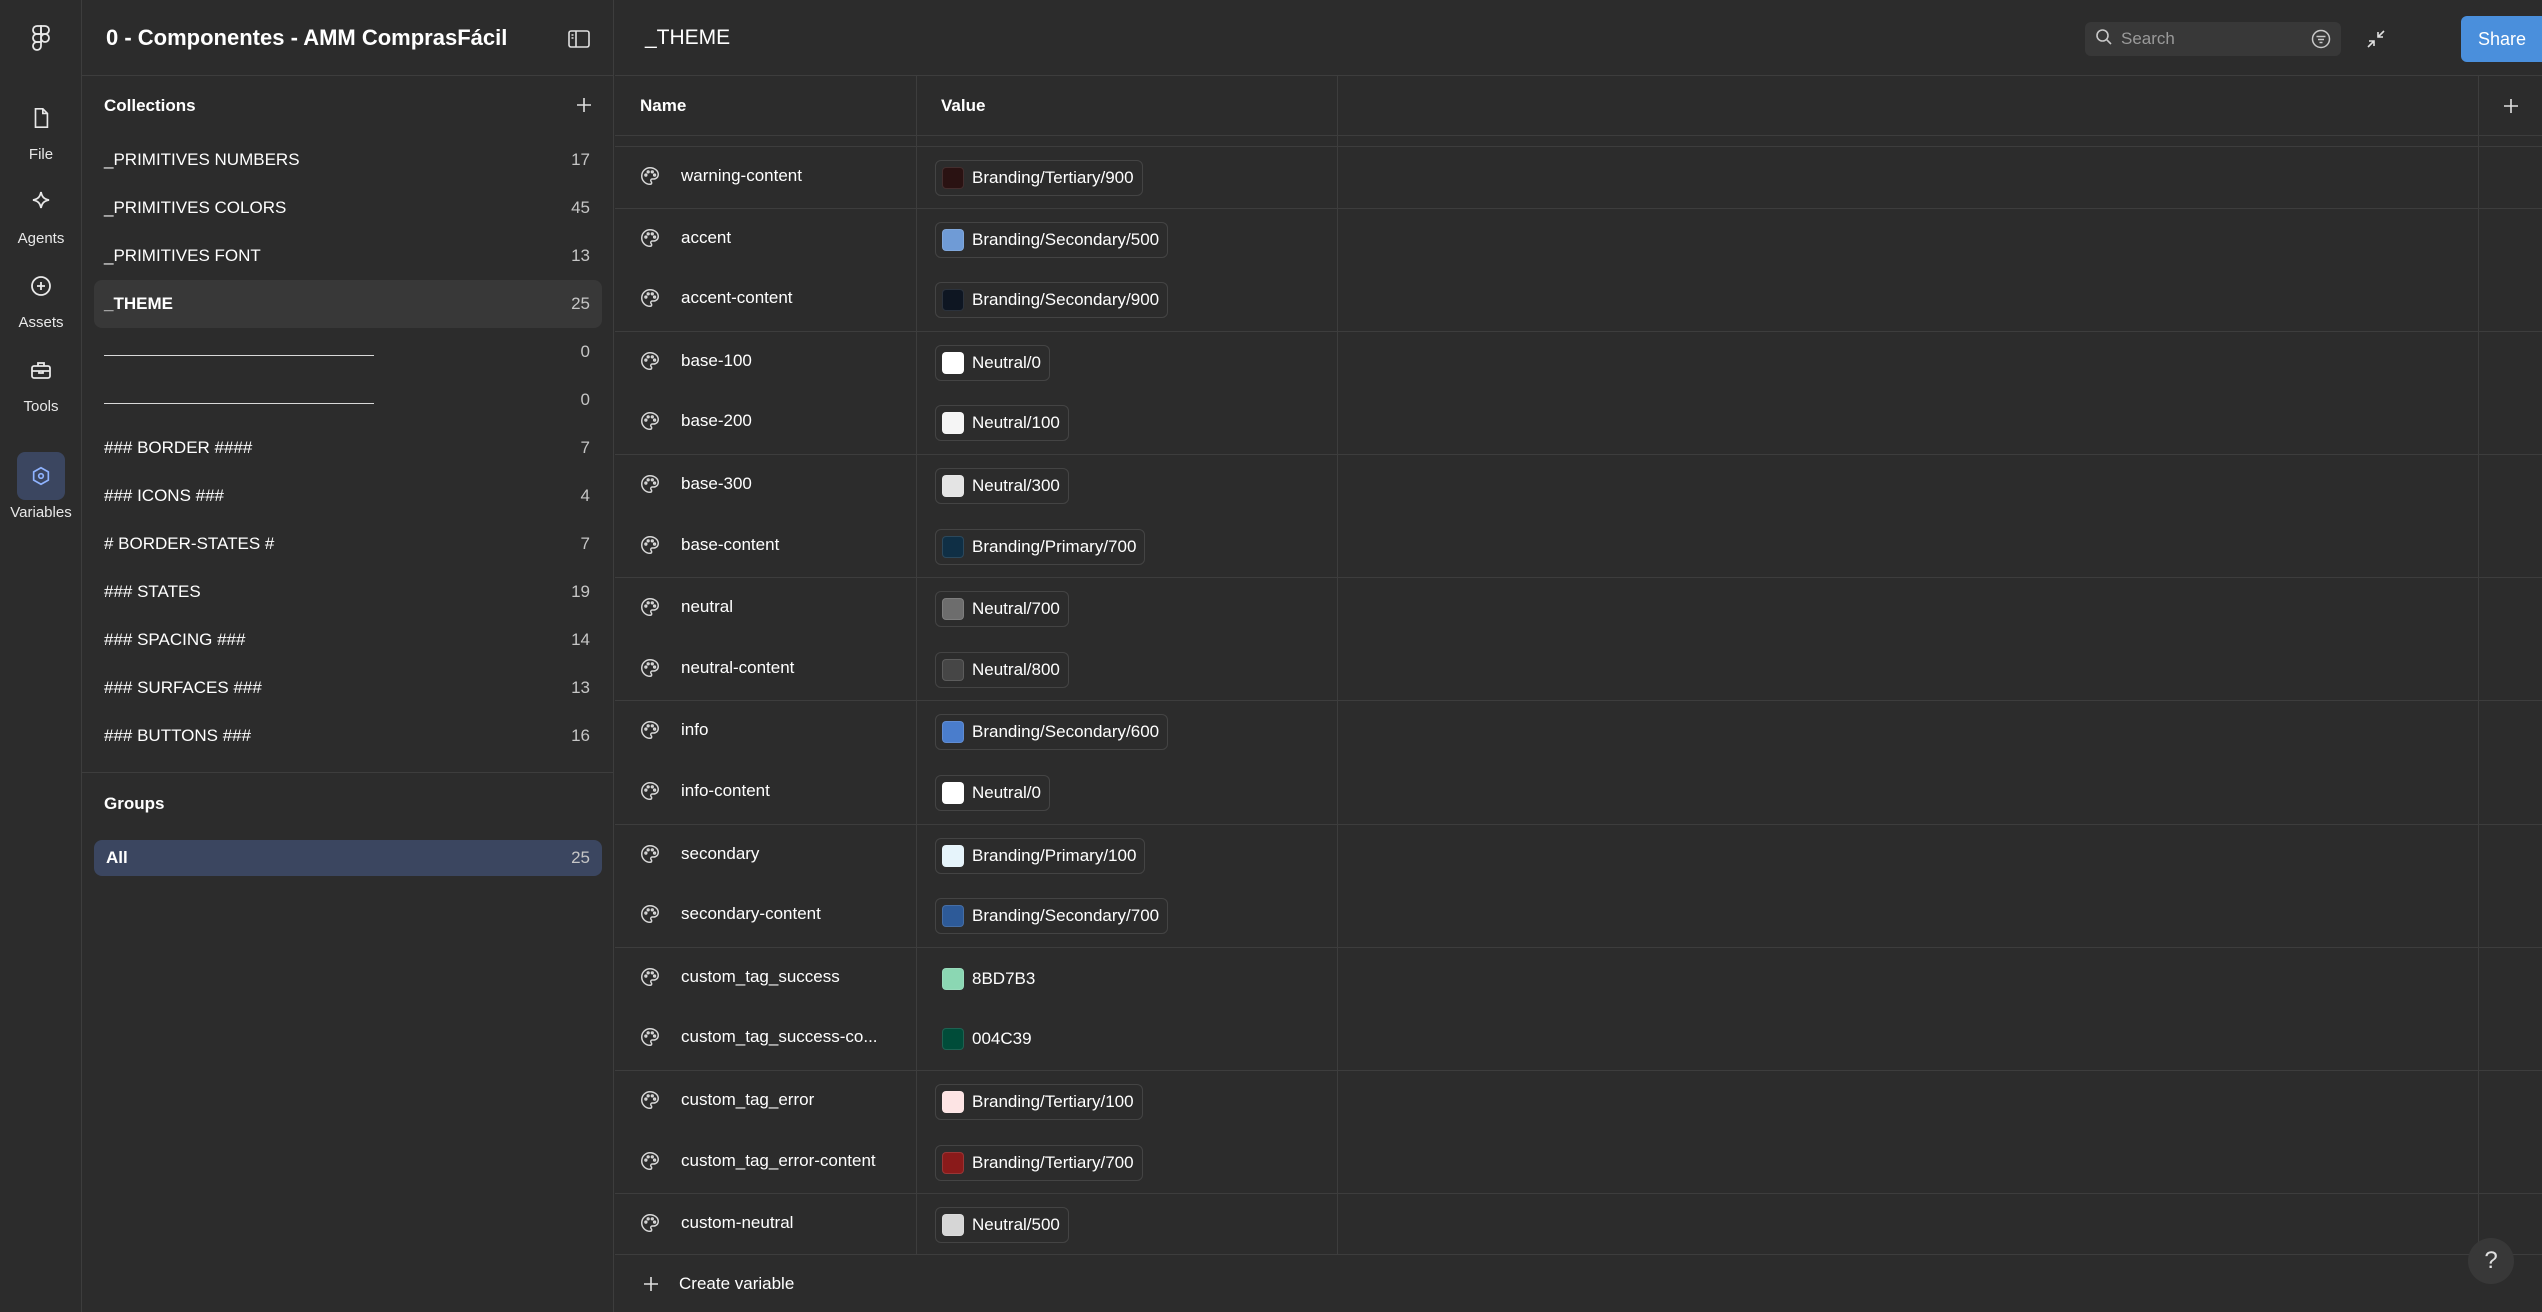 This screenshot has width=2542, height=1312. Describe the element at coordinates (348, 496) in the screenshot. I see `collection-item: ### ICONS ### 4` at that location.